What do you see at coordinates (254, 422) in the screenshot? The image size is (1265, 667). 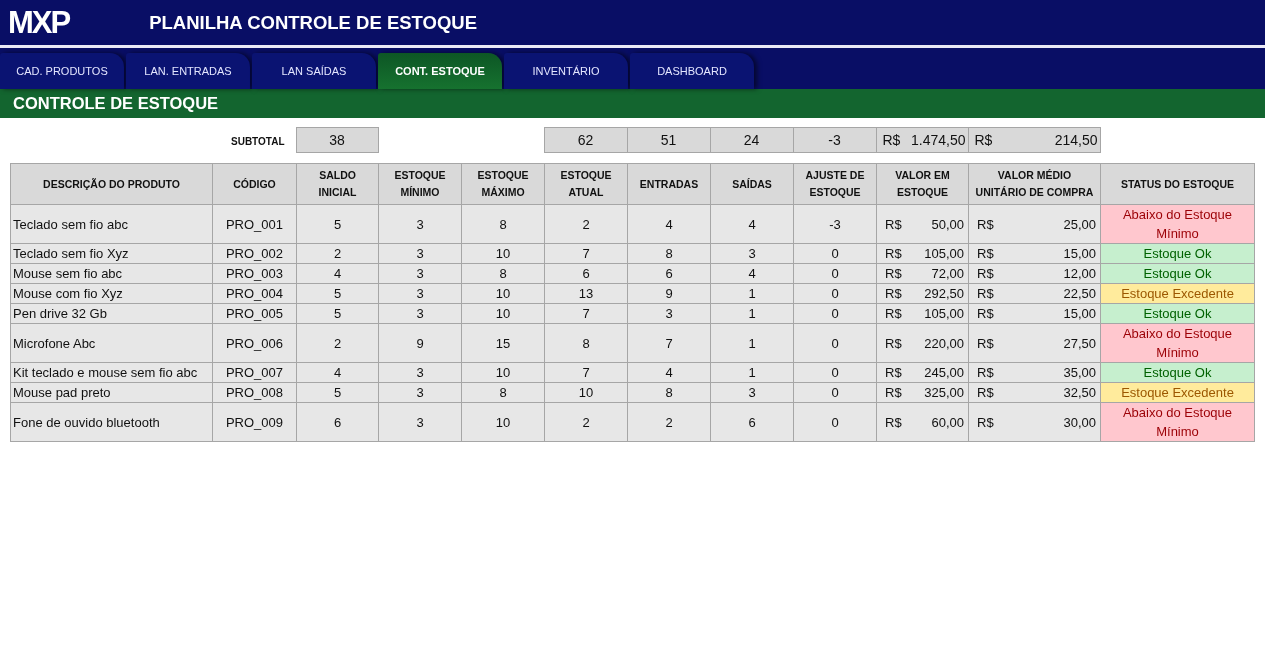 I see `table-cell: PRO_009` at bounding box center [254, 422].